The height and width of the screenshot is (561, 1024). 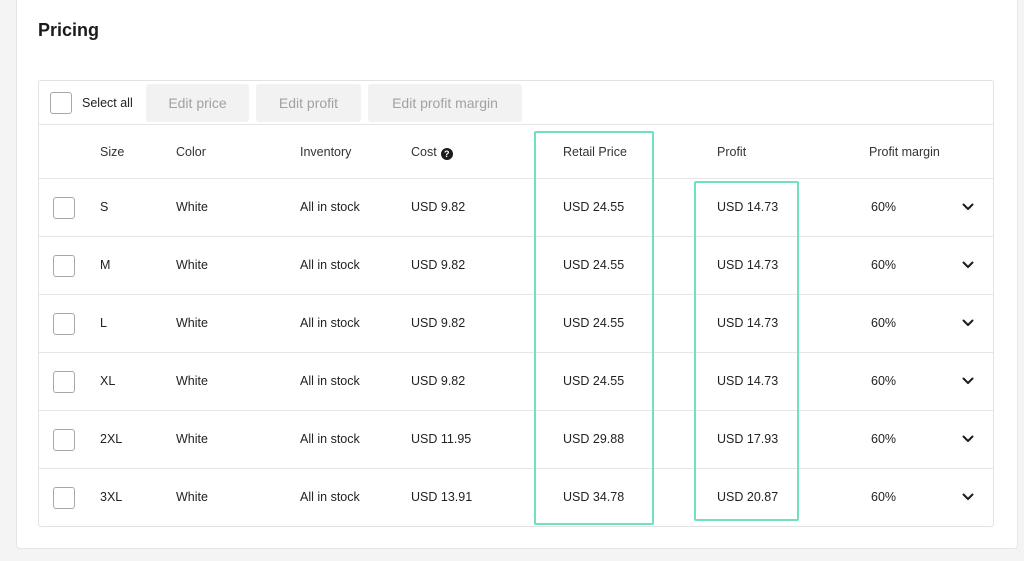 I want to click on cell-size: 2XL, so click(x=111, y=439).